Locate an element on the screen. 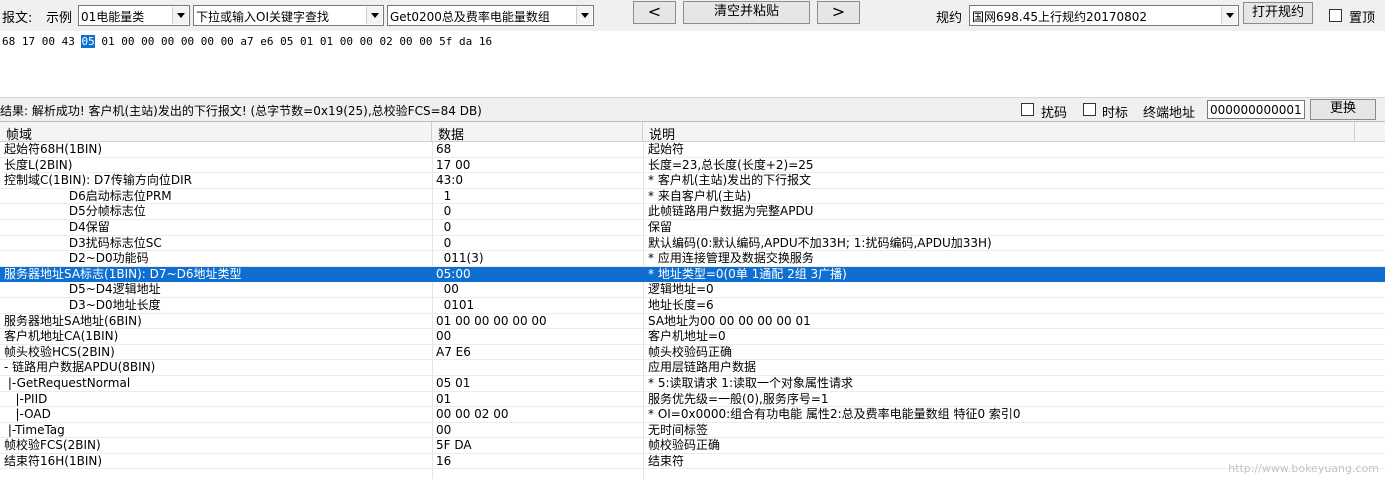  cell-field: |-PIID is located at coordinates (26, 398).